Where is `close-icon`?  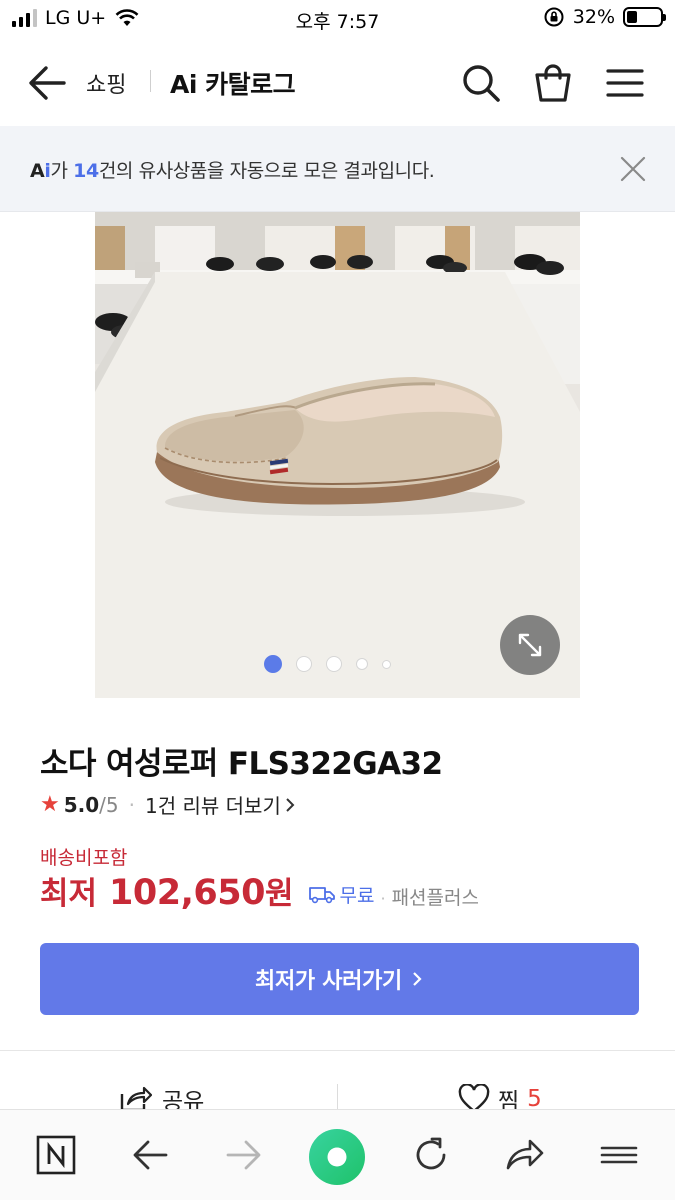
close-icon is located at coordinates (633, 169).